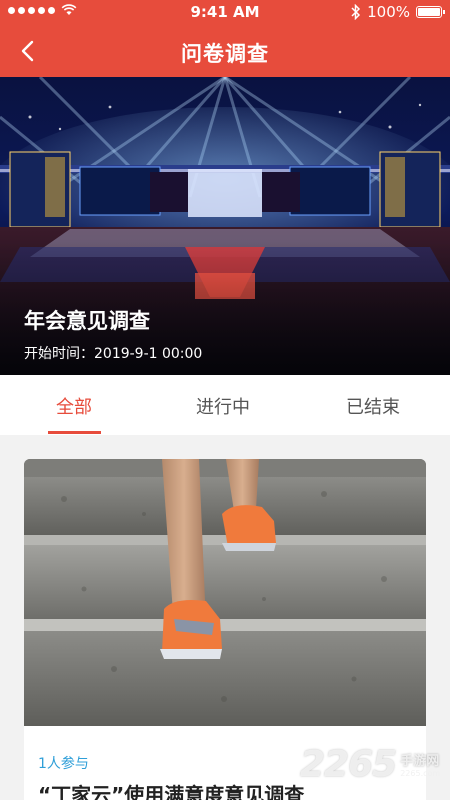  What do you see at coordinates (348, 764) in the screenshot?
I see `watermark-logo-number: 2265` at bounding box center [348, 764].